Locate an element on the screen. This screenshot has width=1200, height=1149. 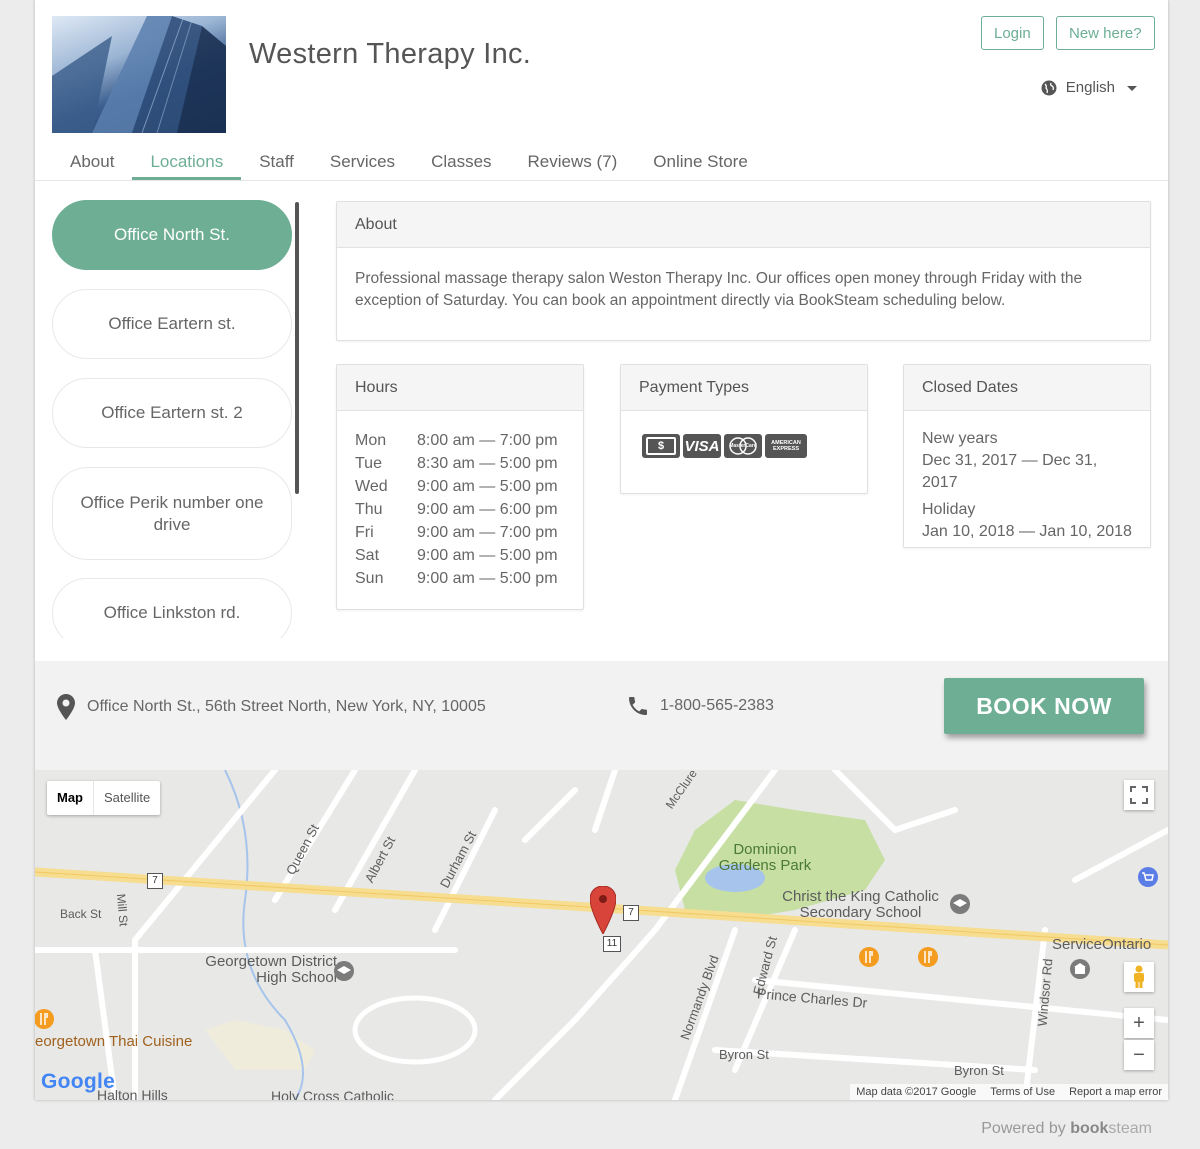
tab-locations: Locations is located at coordinates (187, 163).